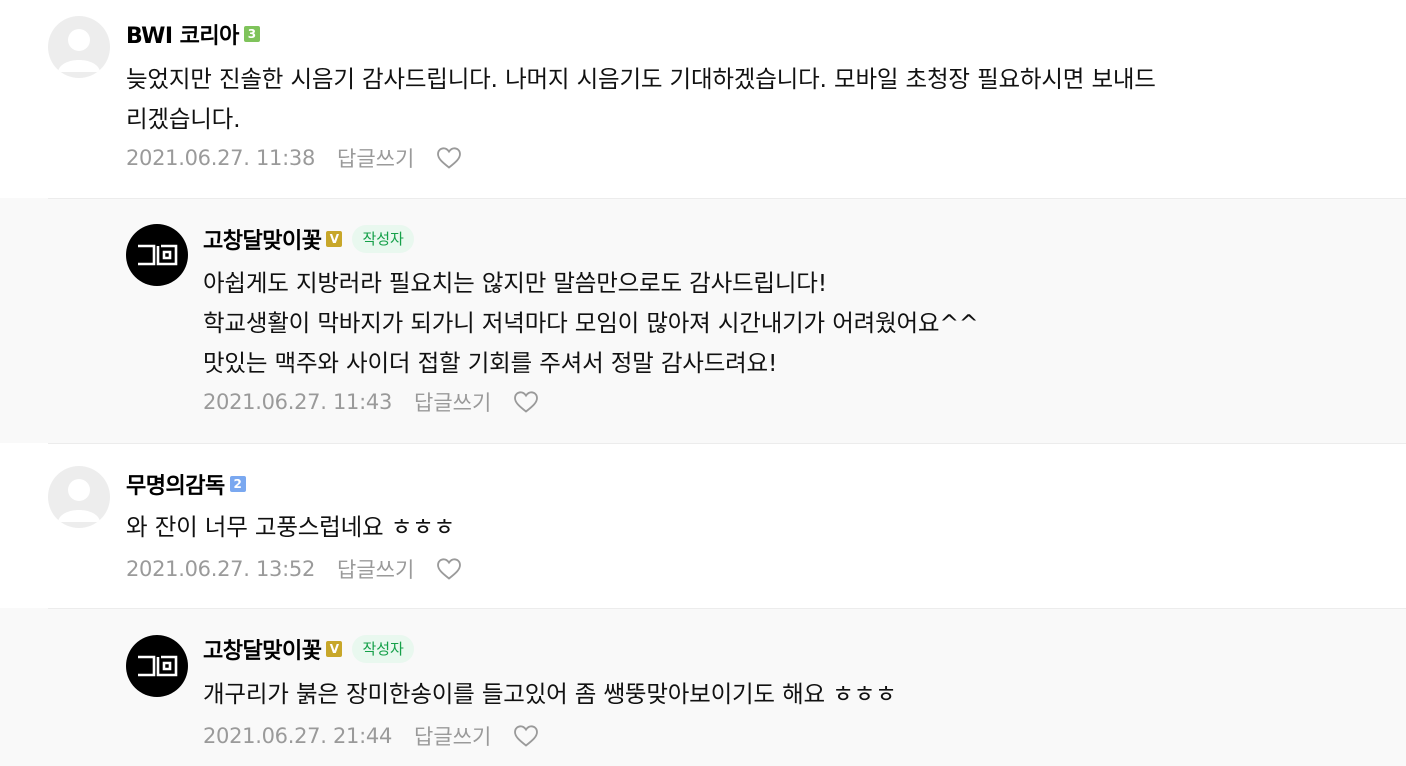  Describe the element at coordinates (221, 569) in the screenshot. I see `comment-date: 2021.06.27. 13:52` at that location.